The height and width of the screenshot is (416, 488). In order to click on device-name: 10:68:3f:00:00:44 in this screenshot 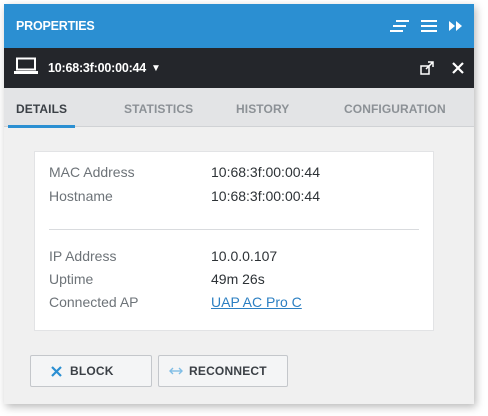, I will do `click(97, 68)`.